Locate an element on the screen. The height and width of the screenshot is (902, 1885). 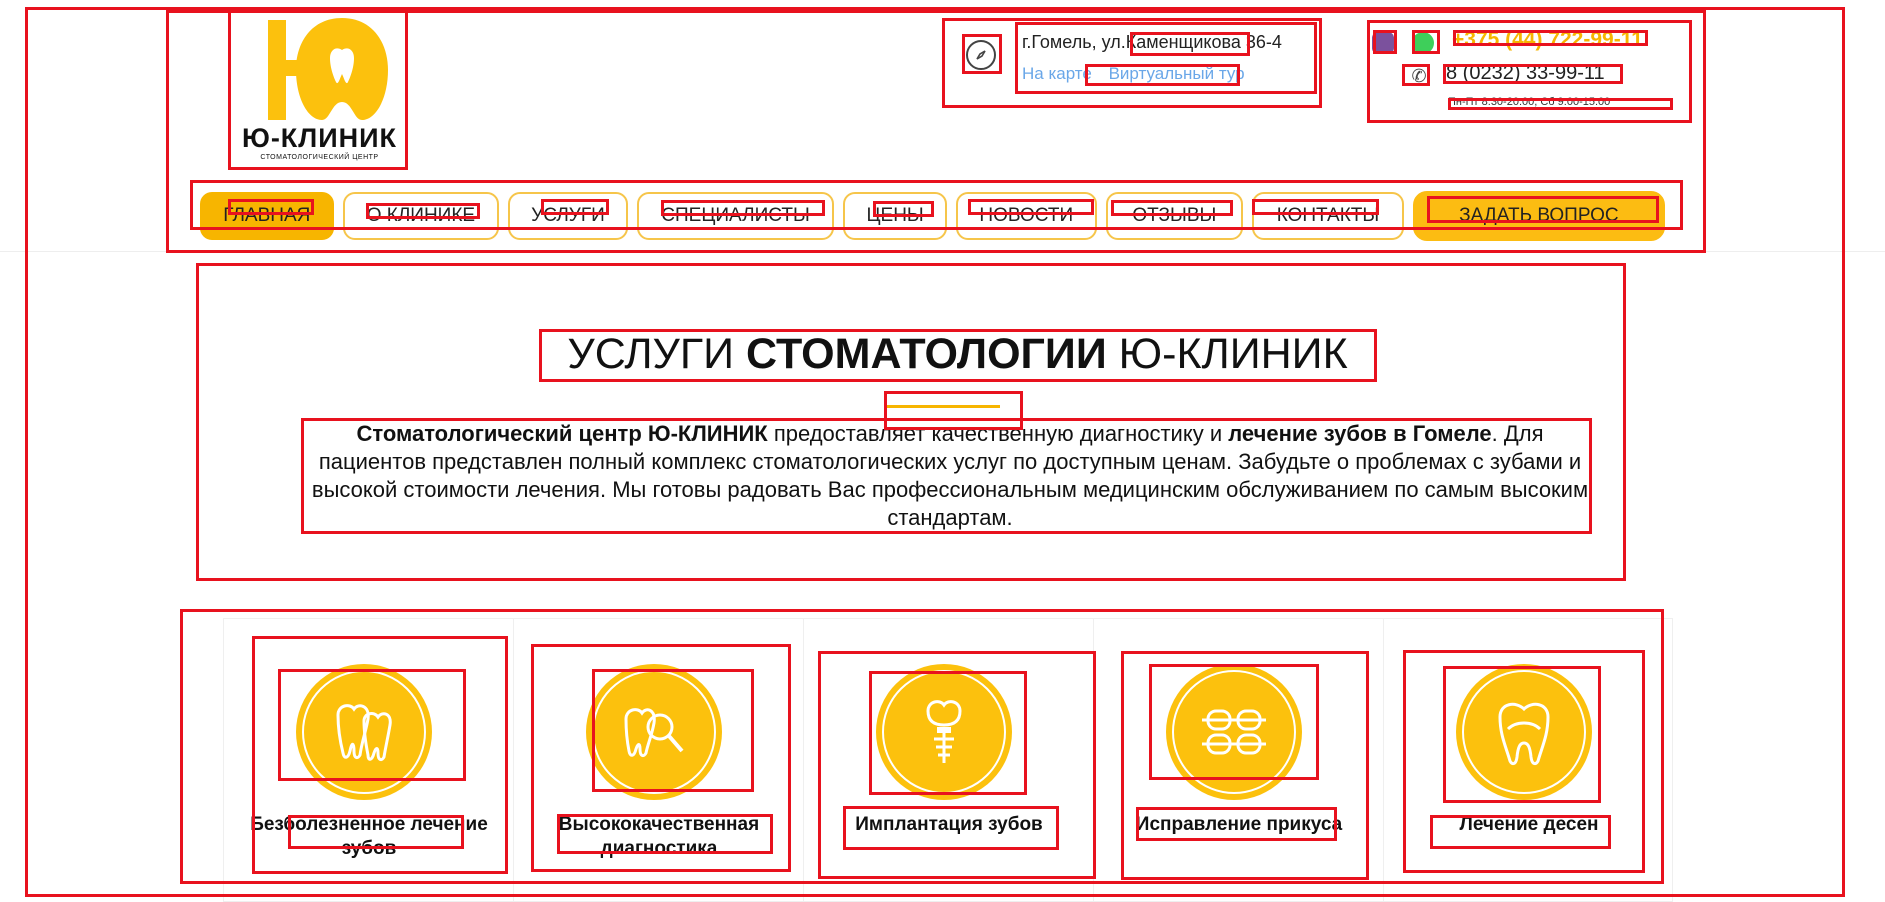
logo-name: Ю-КЛИНИК is located at coordinates (319, 138).